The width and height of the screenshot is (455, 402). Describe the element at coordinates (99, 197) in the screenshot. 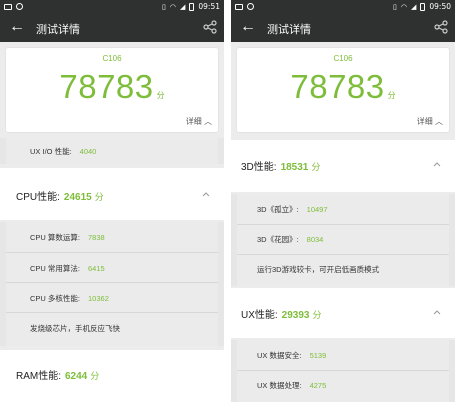

I see `cpu-unit: 分` at that location.